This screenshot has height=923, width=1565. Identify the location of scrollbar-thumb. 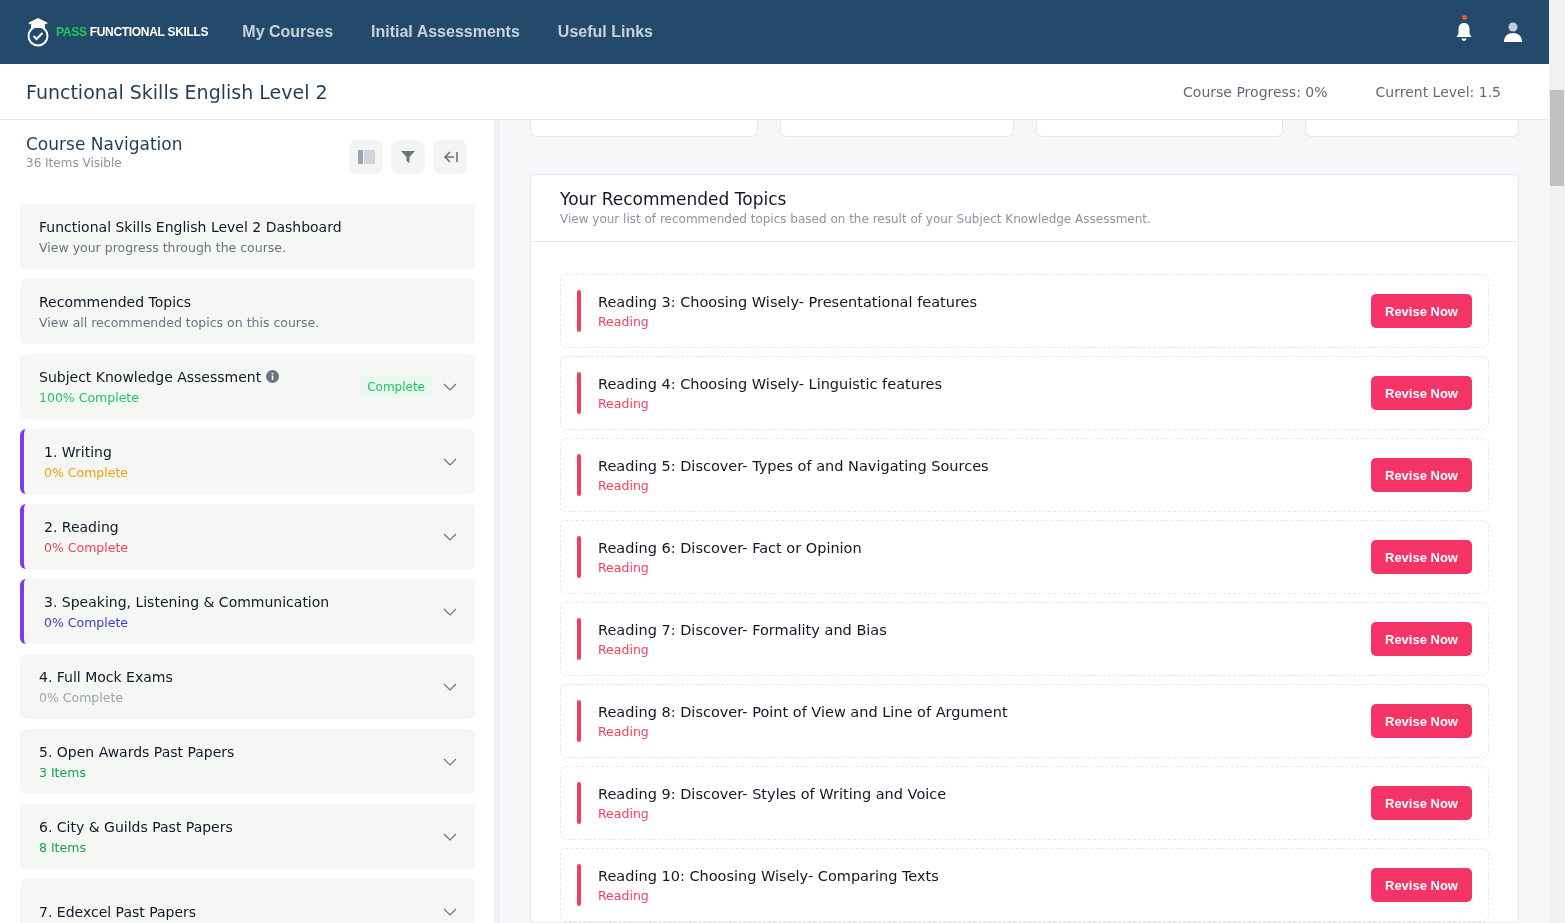
(1557, 138).